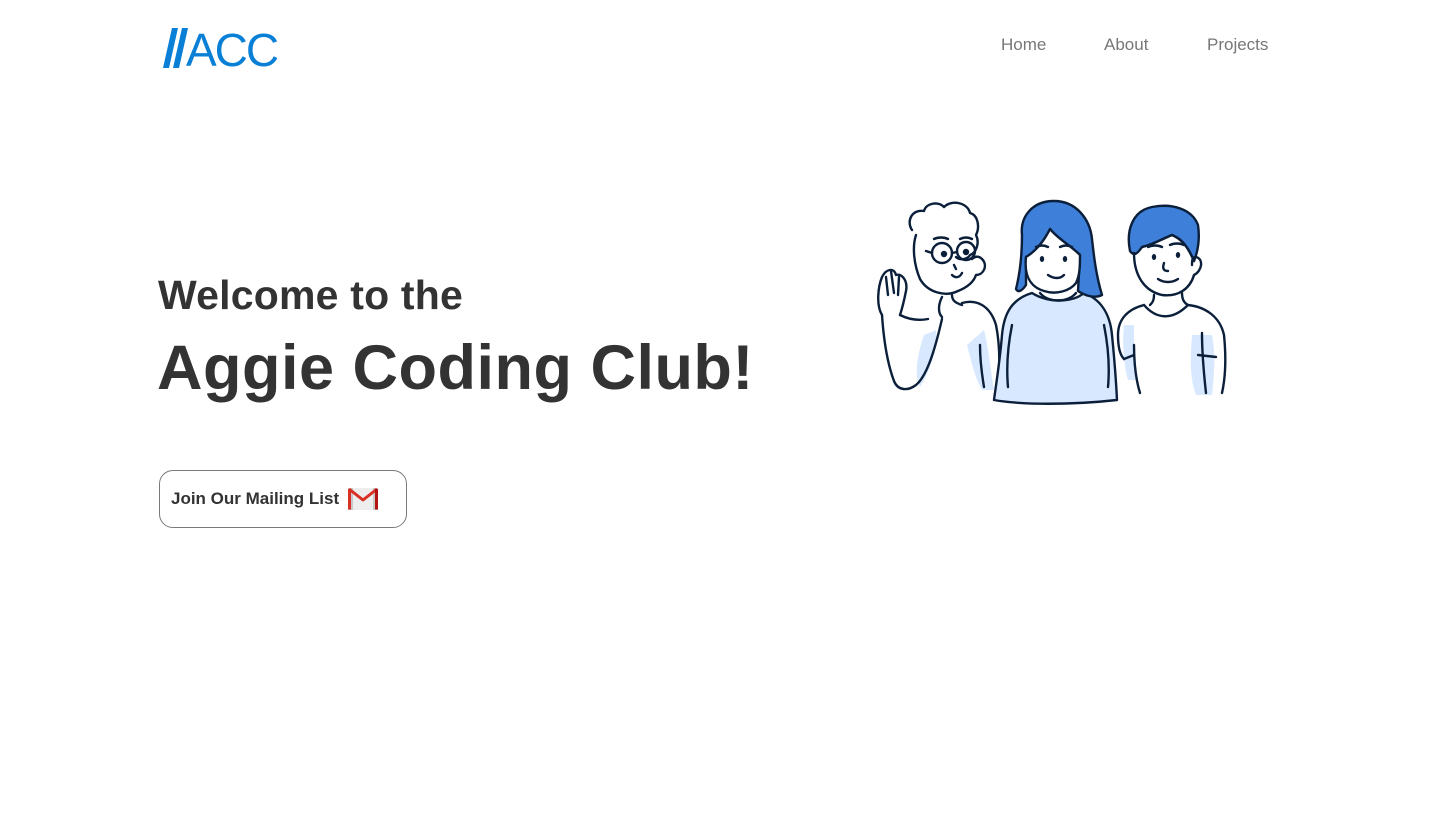 The height and width of the screenshot is (836, 1440). I want to click on nav-about-link: About, so click(1126, 45).